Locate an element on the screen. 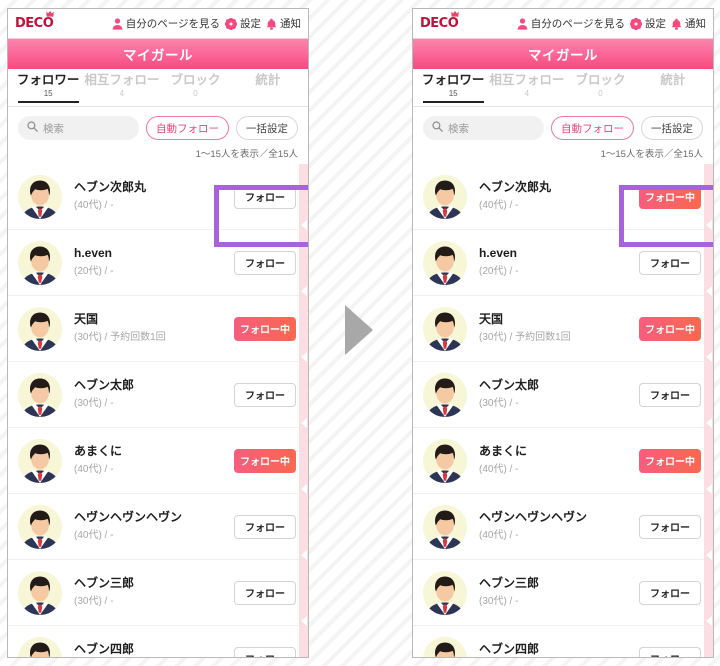 The height and width of the screenshot is (666, 720). user-meta: (30代) / 予約回数1回 is located at coordinates (525, 337).